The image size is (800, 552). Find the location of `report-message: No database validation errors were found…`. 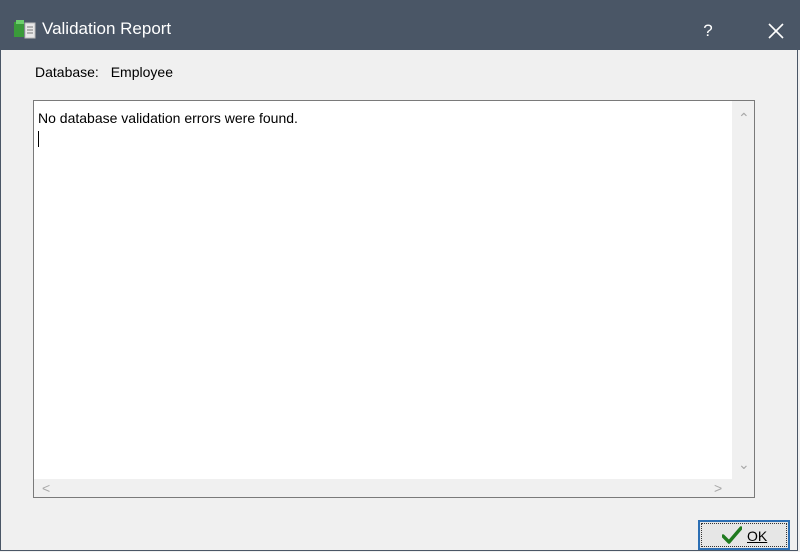

report-message: No database validation errors were found… is located at coordinates (168, 118).